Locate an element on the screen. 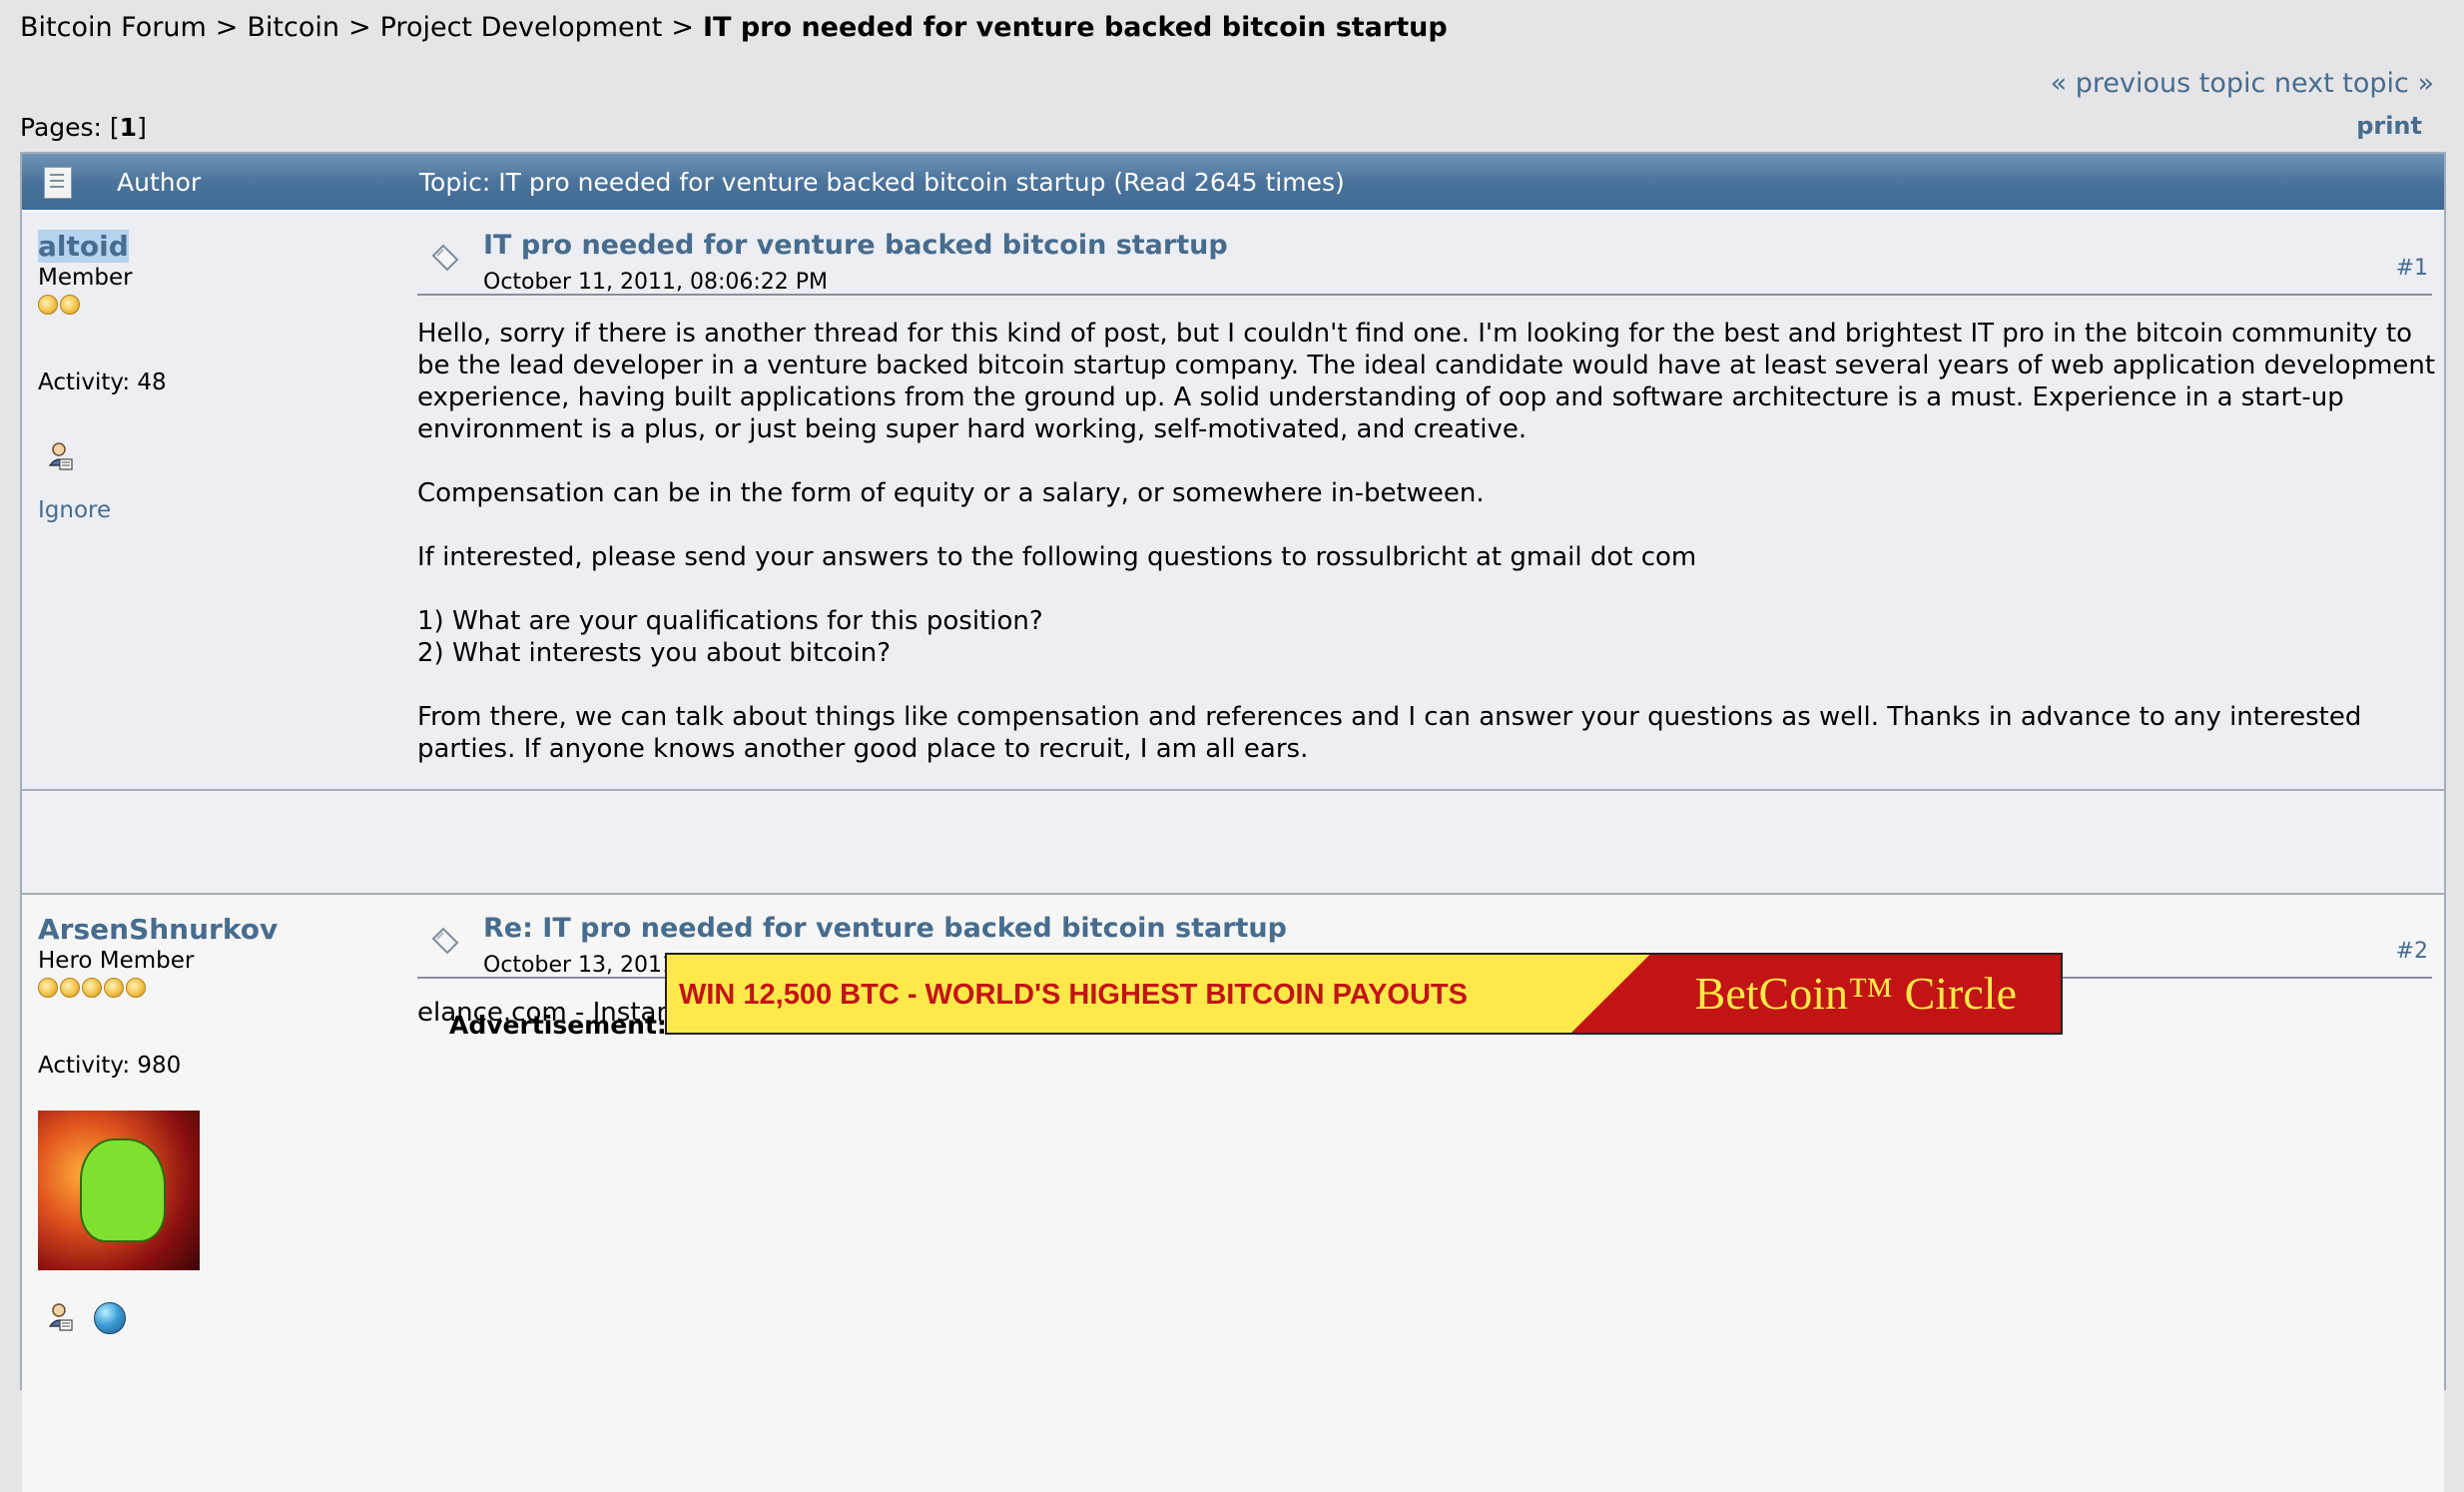  poster-activity: Activity: 48 is located at coordinates (102, 382).